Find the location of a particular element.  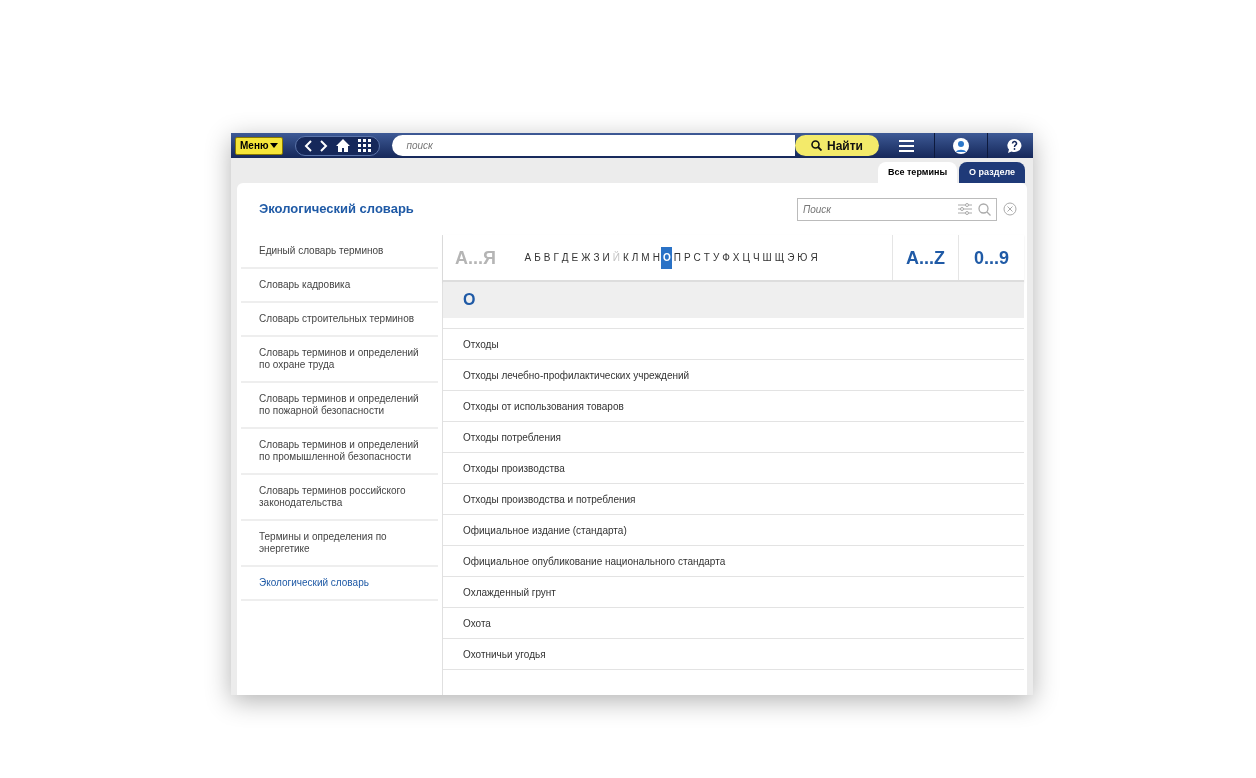

sidebar-item: Словарь терминов и определений по промышленной безопасности is located at coordinates (339, 452).